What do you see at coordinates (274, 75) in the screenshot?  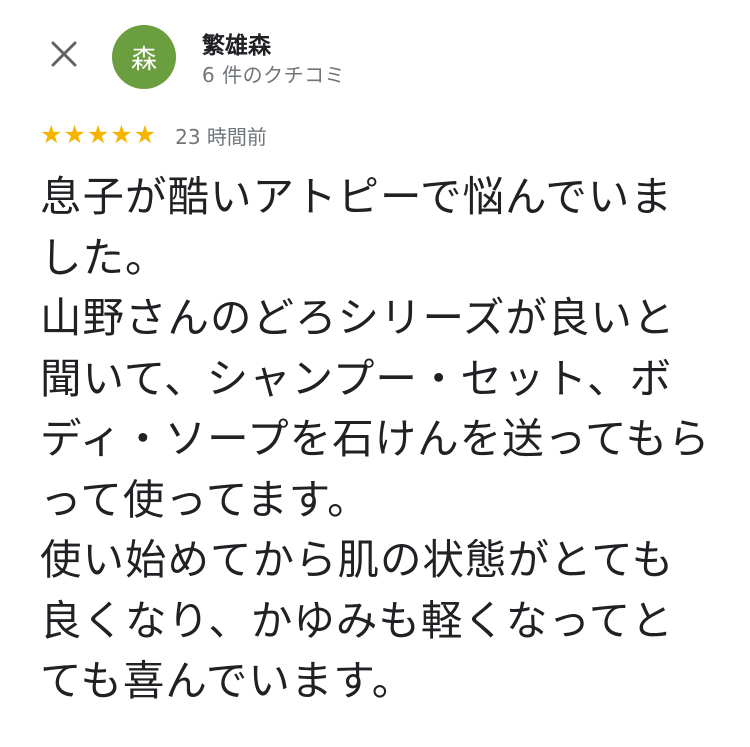 I see `review-count: 6 件のクチコミ` at bounding box center [274, 75].